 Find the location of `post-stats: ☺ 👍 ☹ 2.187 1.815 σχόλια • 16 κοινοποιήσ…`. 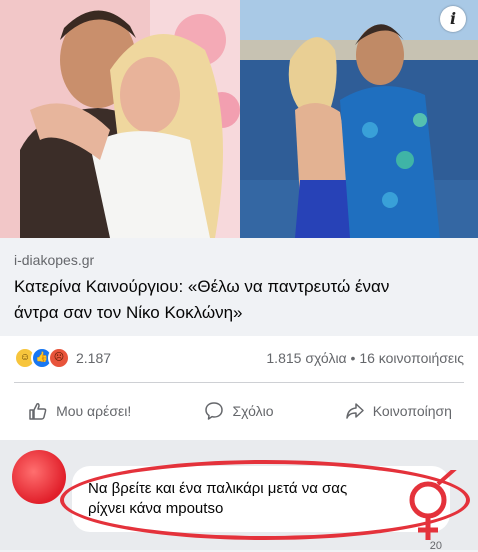

post-stats: ☺ 👍 ☹ 2.187 1.815 σχόλια • 16 κοινοποιήσ… is located at coordinates (239, 361).